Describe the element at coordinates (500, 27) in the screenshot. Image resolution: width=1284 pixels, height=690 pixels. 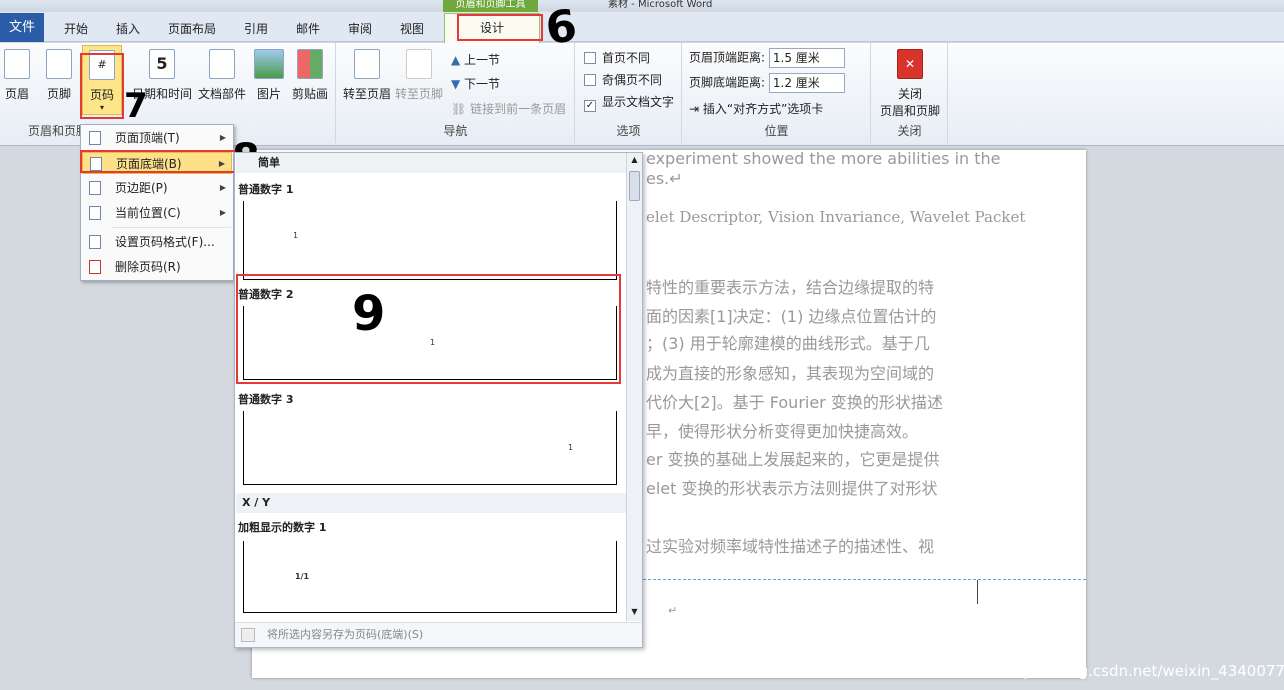
I see `annotation-box-design` at that location.